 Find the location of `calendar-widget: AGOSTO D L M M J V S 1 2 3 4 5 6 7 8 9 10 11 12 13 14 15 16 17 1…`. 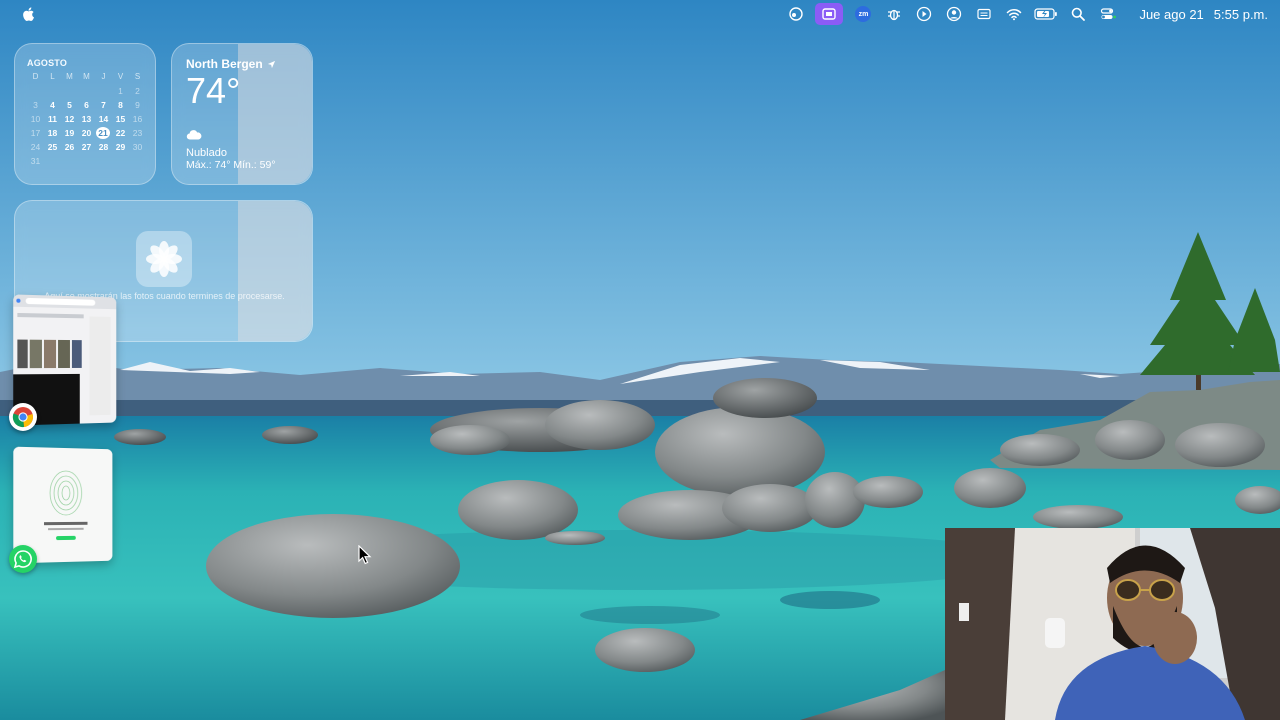

calendar-widget: AGOSTO D L M M J V S 1 2 3 4 5 6 7 8 9 10 11 12 13 14 15 16 17 1… is located at coordinates (85, 114).